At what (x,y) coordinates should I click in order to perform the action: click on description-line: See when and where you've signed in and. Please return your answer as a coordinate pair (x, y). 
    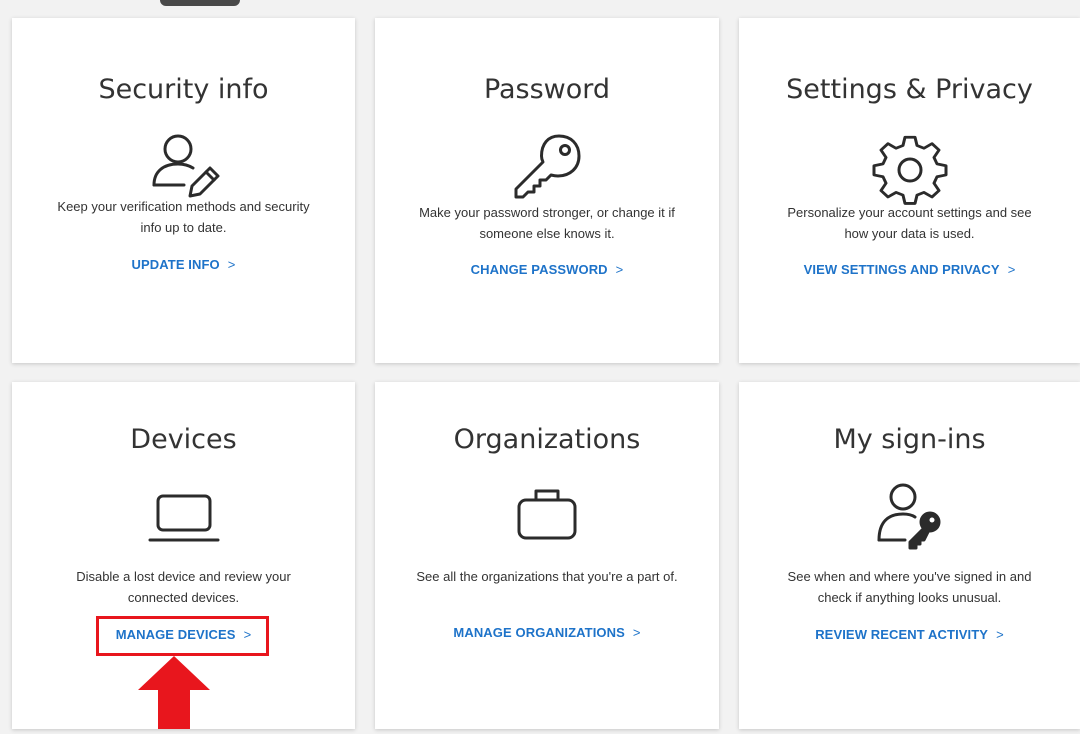
    Looking at the image, I should click on (909, 576).